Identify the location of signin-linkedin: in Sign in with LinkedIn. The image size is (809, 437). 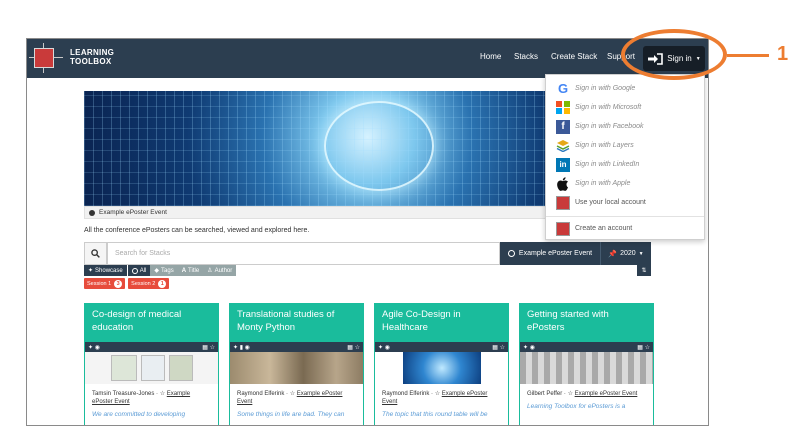
(597, 164).